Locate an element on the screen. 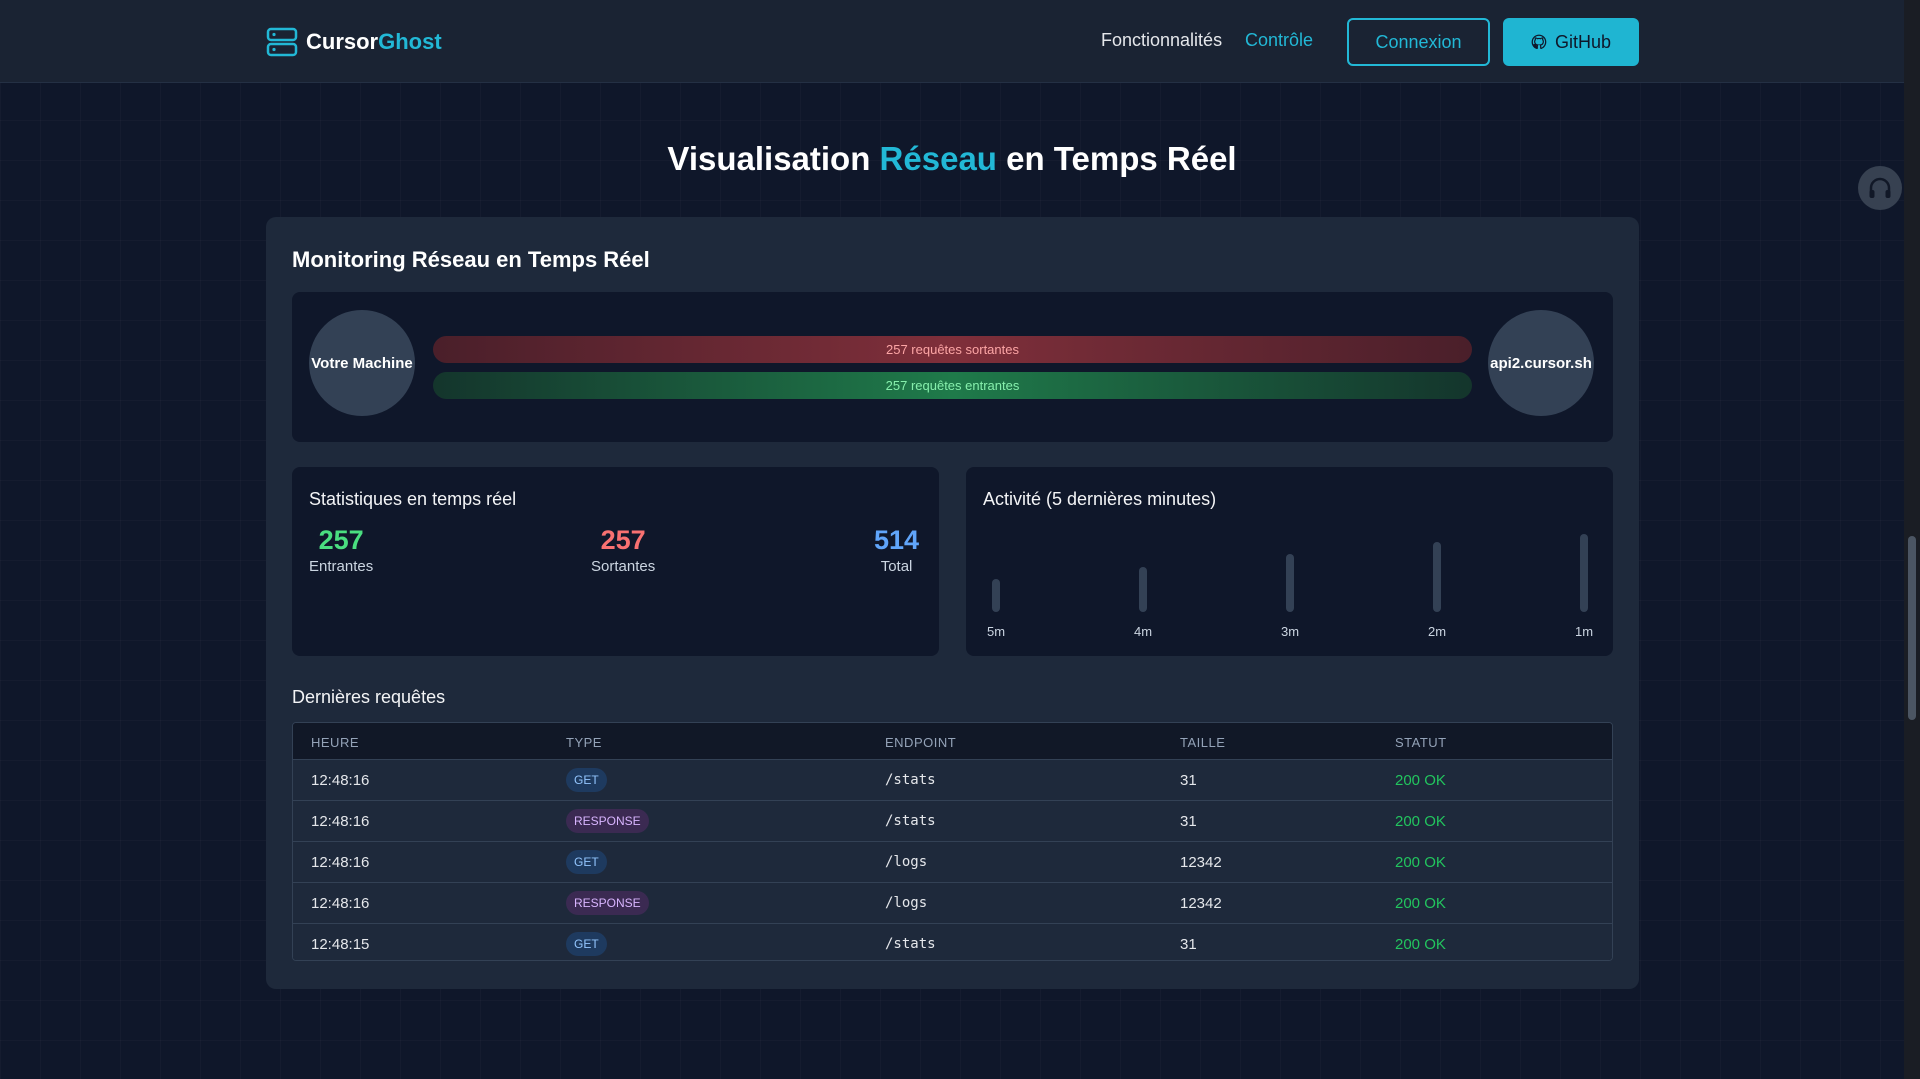 The image size is (1920, 1079). brand-name: CursorGhost is located at coordinates (374, 41).